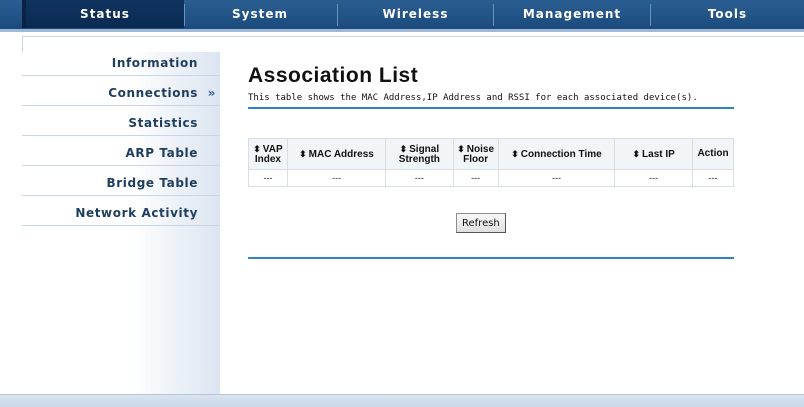  Describe the element at coordinates (260, 14) in the screenshot. I see `nav-tab-system: System` at that location.